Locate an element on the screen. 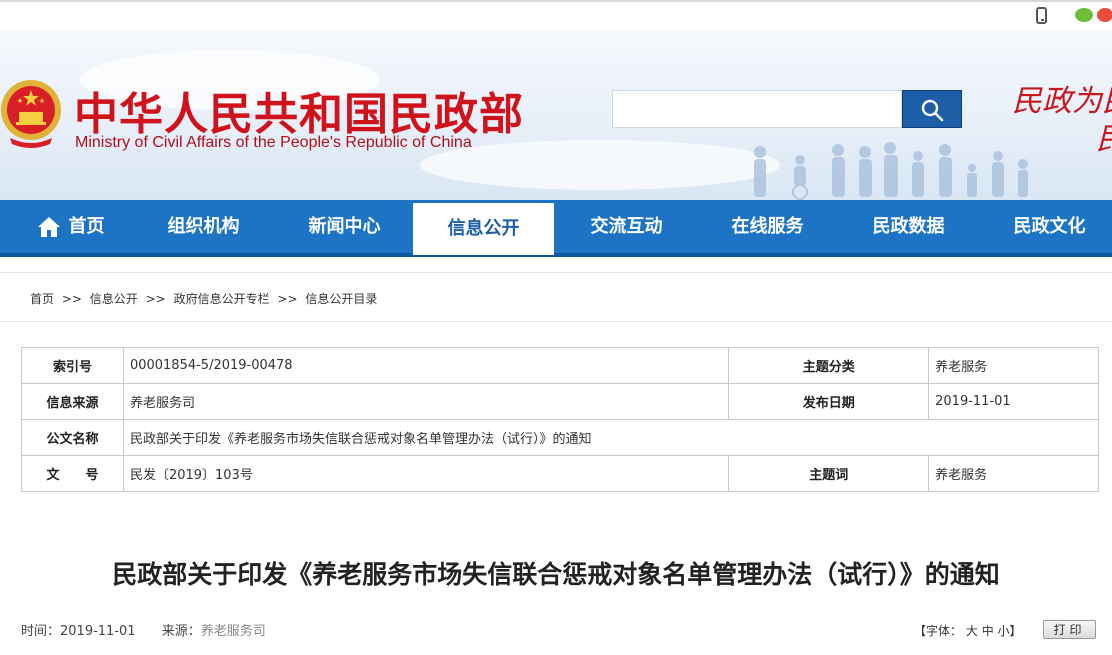 The height and width of the screenshot is (655, 1112). article-title: 民政部关于印发《养老服务市场失信联合惩戒对象名单管理办法（试行）》的通知 is located at coordinates (556, 574).